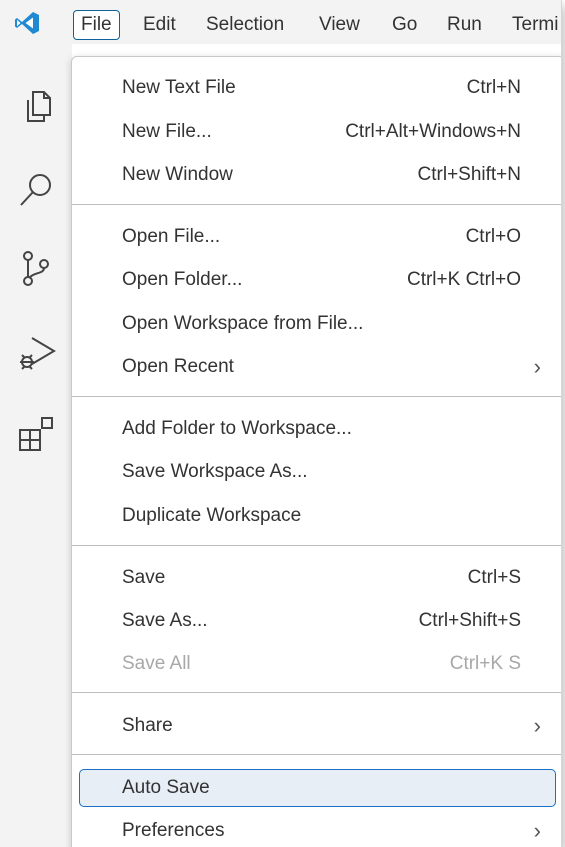  What do you see at coordinates (493, 236) in the screenshot?
I see `menu-item-shortcut: Ctrl+O` at bounding box center [493, 236].